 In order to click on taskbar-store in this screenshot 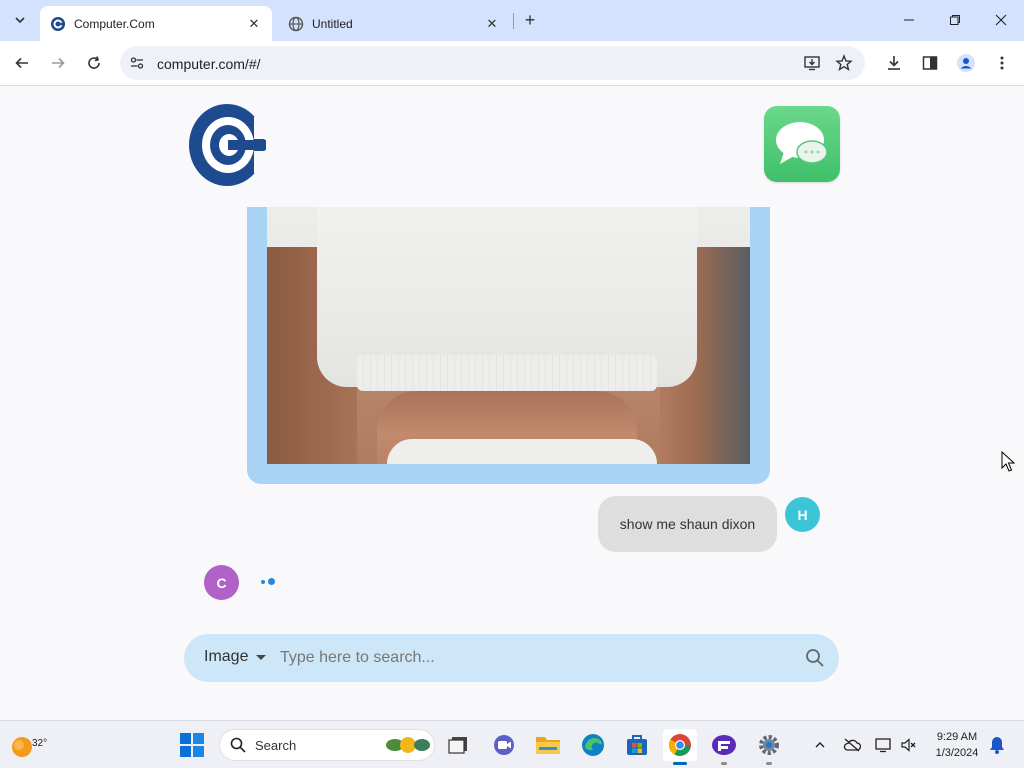, I will do `click(637, 745)`.